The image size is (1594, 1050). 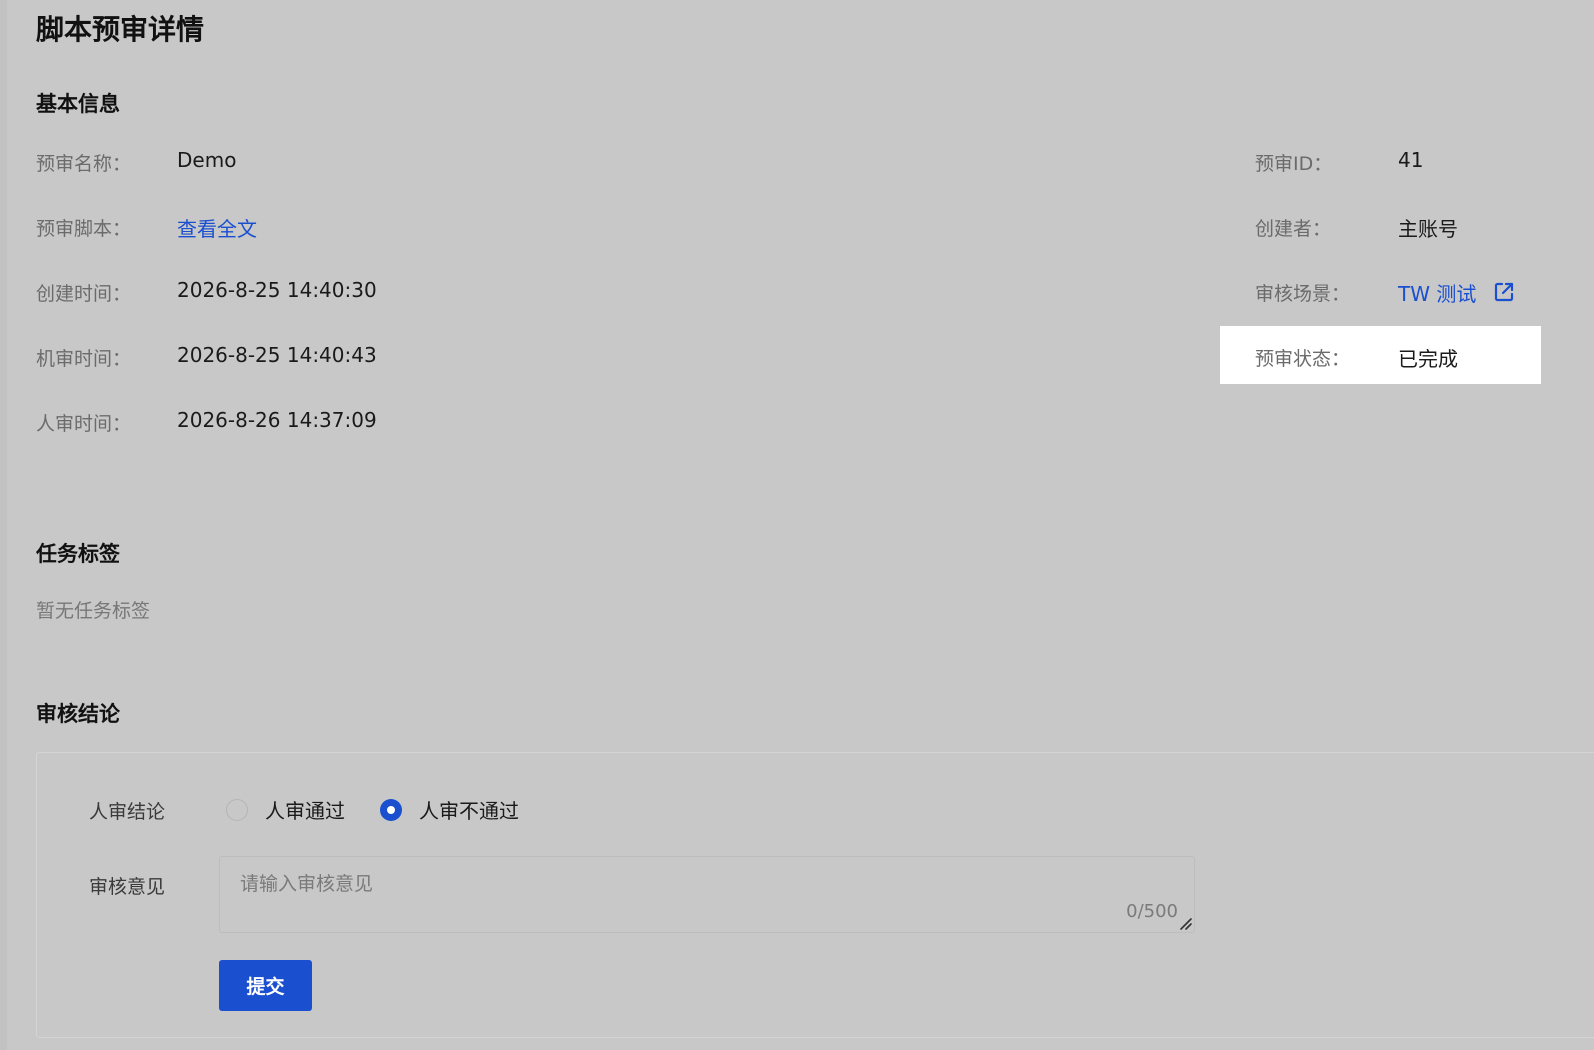 What do you see at coordinates (1293, 229) in the screenshot?
I see `creator-label: 创建者：` at bounding box center [1293, 229].